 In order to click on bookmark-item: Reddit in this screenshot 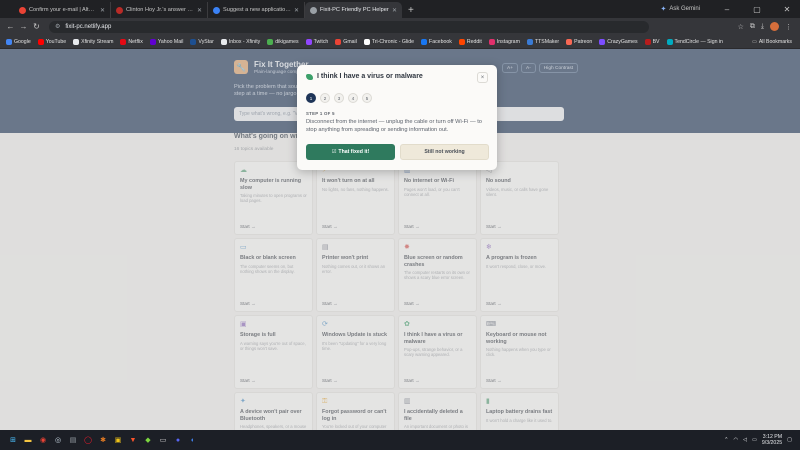, I will do `click(470, 41)`.